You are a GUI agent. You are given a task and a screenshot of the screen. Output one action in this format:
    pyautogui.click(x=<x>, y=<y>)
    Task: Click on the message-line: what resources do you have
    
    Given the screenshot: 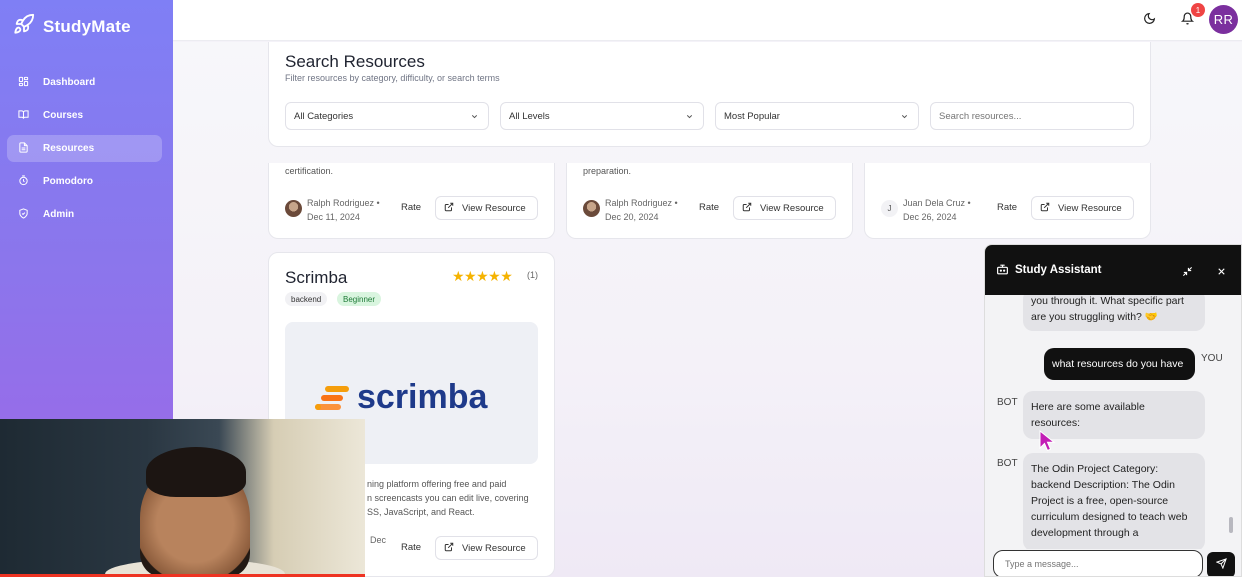 What is the action you would take?
    pyautogui.click(x=1118, y=364)
    